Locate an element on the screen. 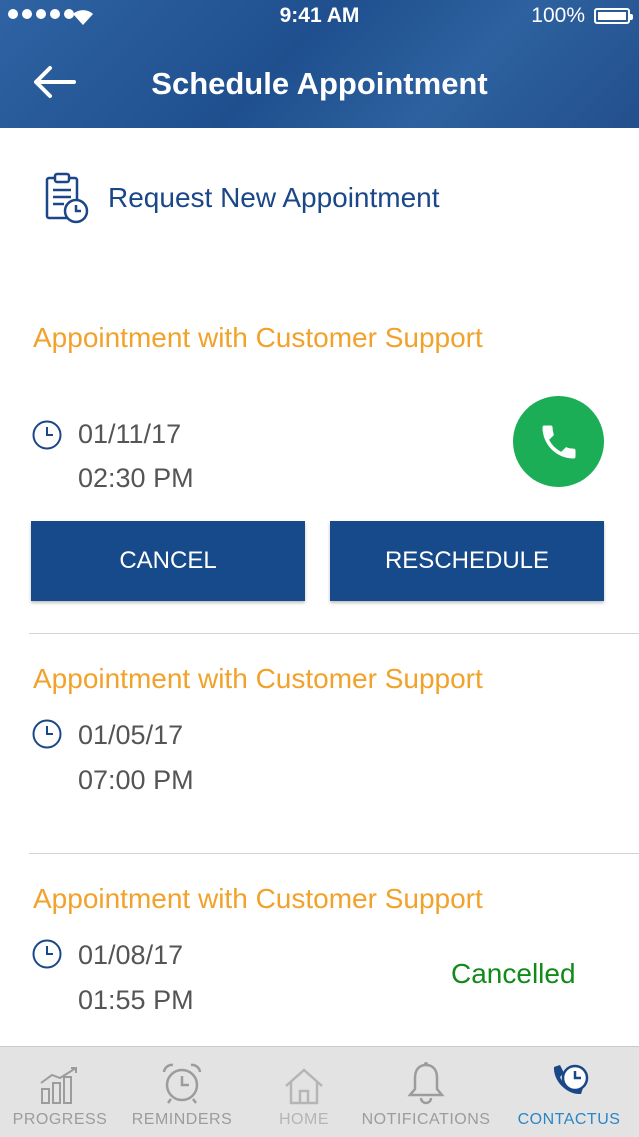  reschedule-button: RESCHEDULE is located at coordinates (467, 561).